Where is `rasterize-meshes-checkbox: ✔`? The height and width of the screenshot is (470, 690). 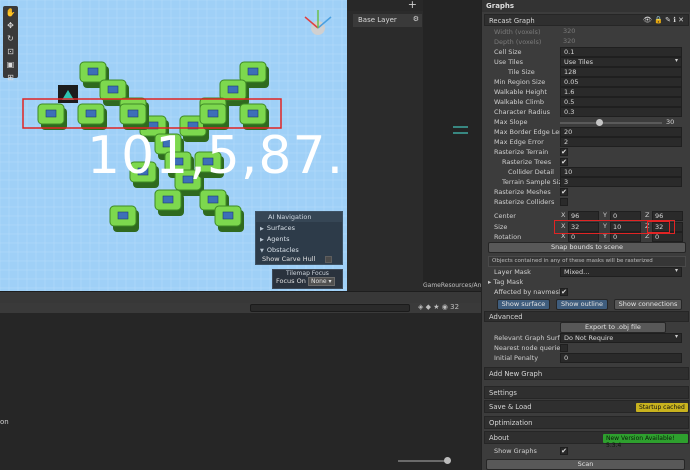
rasterize-meshes-checkbox: ✔ is located at coordinates (564, 192).